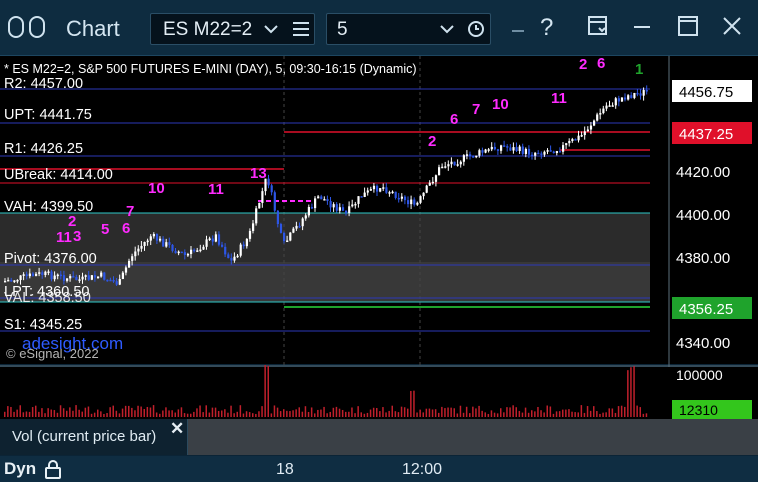 This screenshot has height=482, width=758. What do you see at coordinates (285, 469) in the screenshot?
I see `time-label: 18` at bounding box center [285, 469].